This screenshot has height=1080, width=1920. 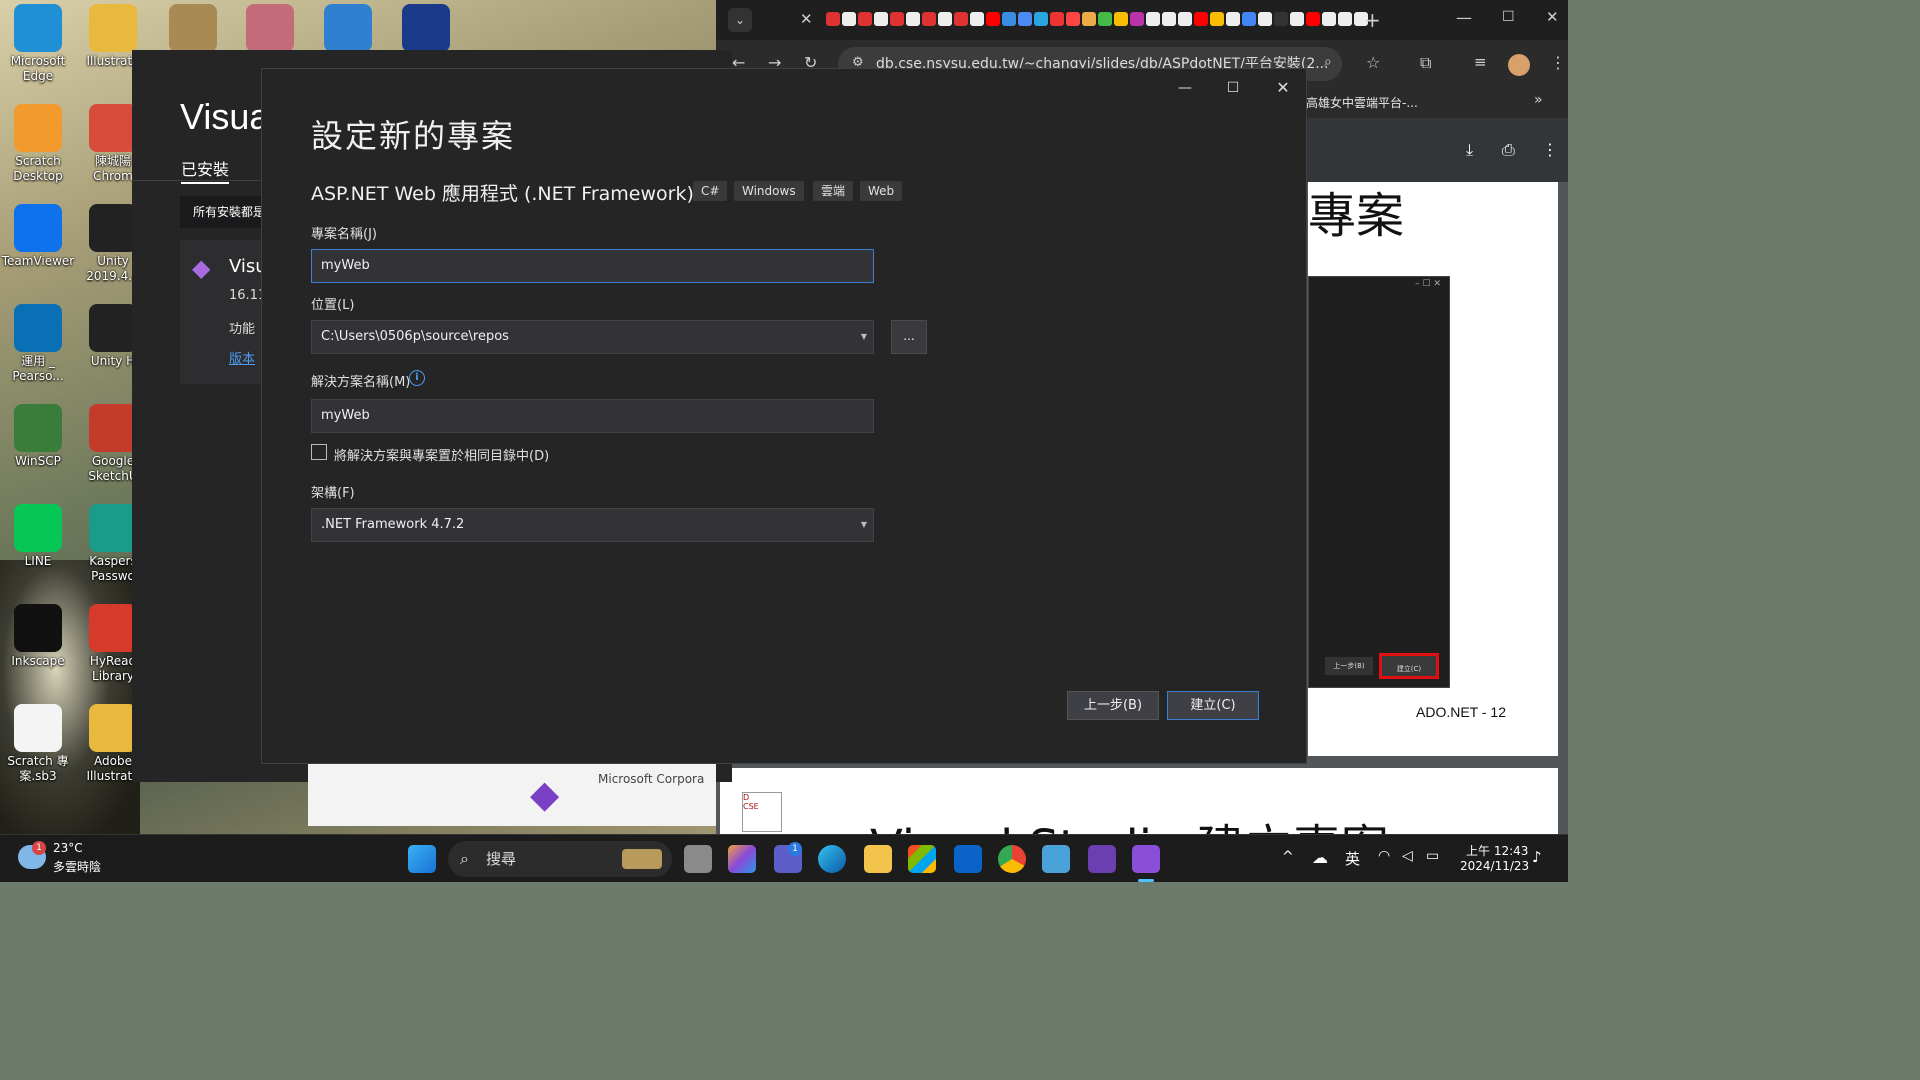 What do you see at coordinates (742, 859) in the screenshot?
I see `copilot-icon` at bounding box center [742, 859].